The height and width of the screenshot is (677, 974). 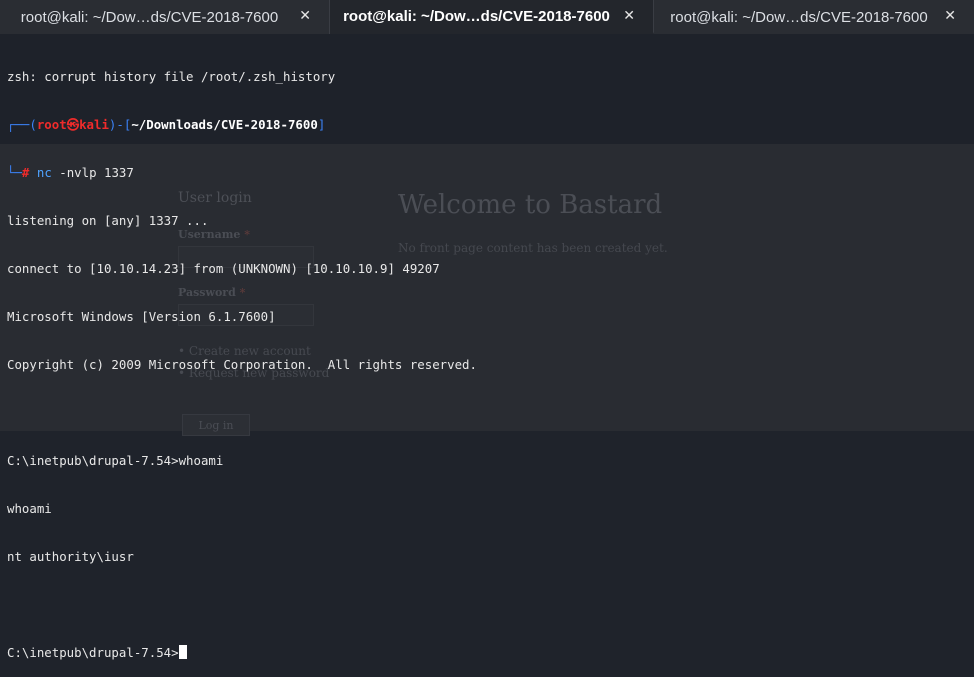 I want to click on terminal-line: whoami, so click(x=29, y=508).